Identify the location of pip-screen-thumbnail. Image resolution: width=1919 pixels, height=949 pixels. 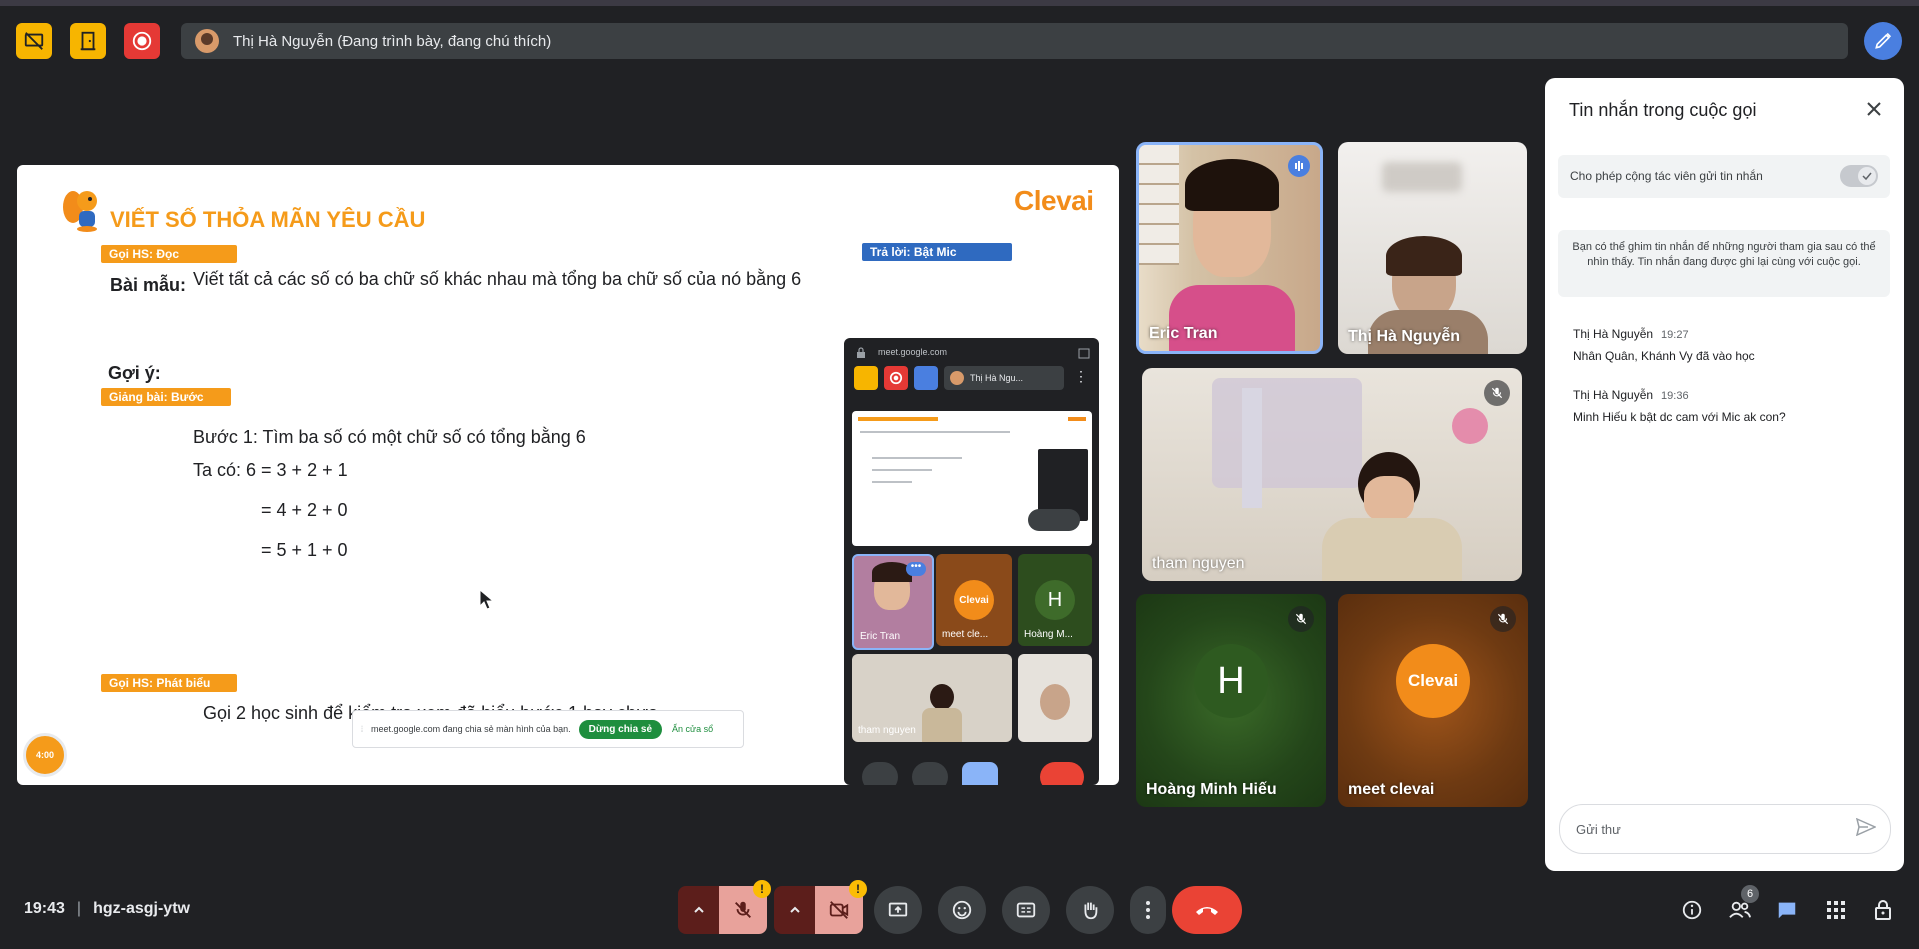
(972, 478).